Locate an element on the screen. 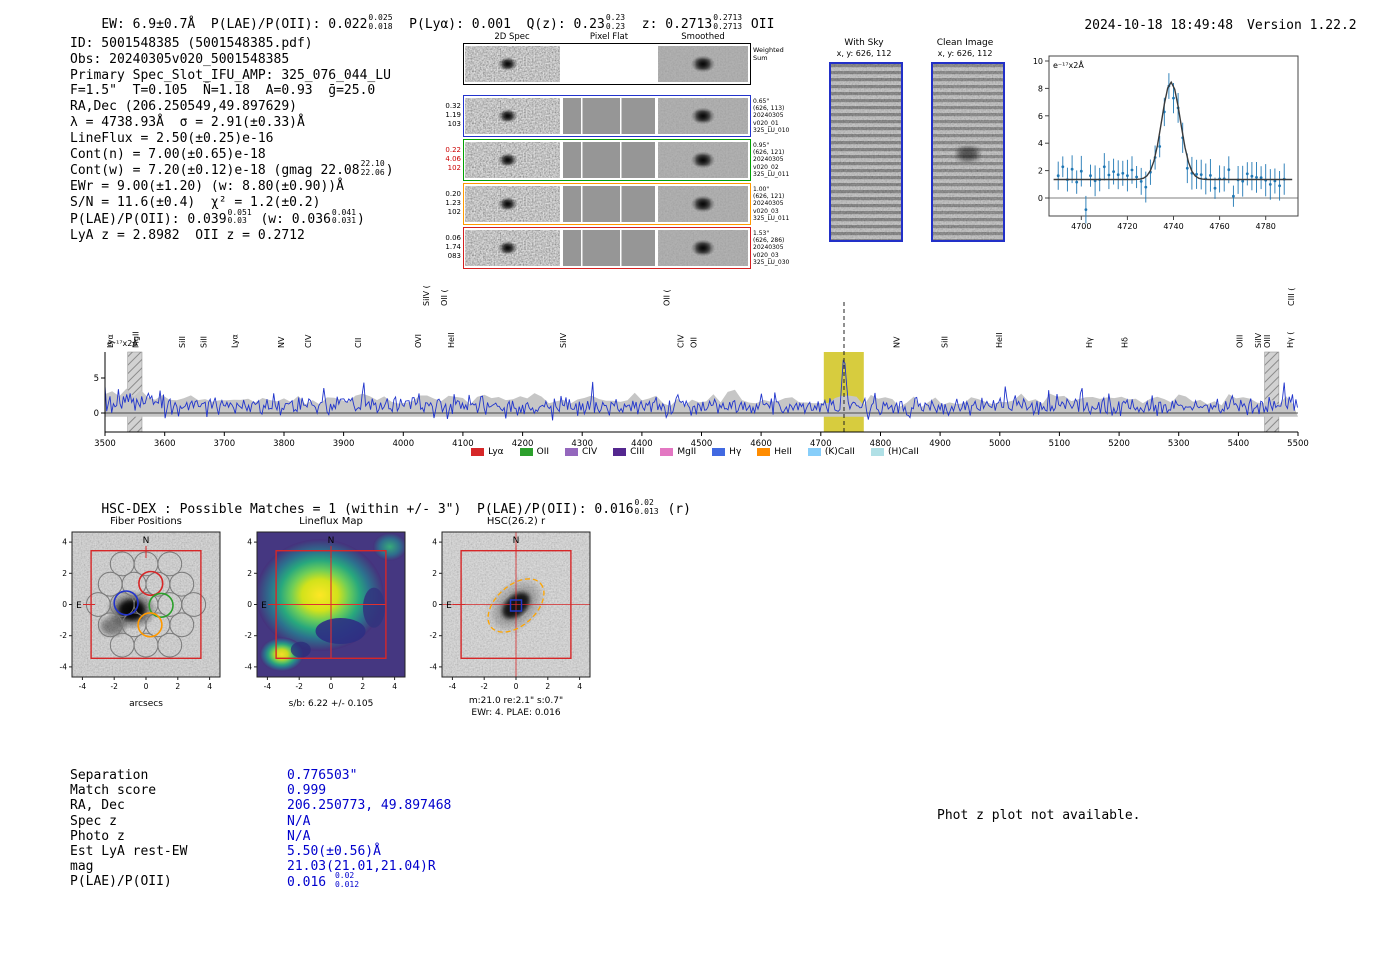 Image resolution: width=1400 pixels, height=953 pixels. match-field-value: 0.776503" is located at coordinates (322, 775).